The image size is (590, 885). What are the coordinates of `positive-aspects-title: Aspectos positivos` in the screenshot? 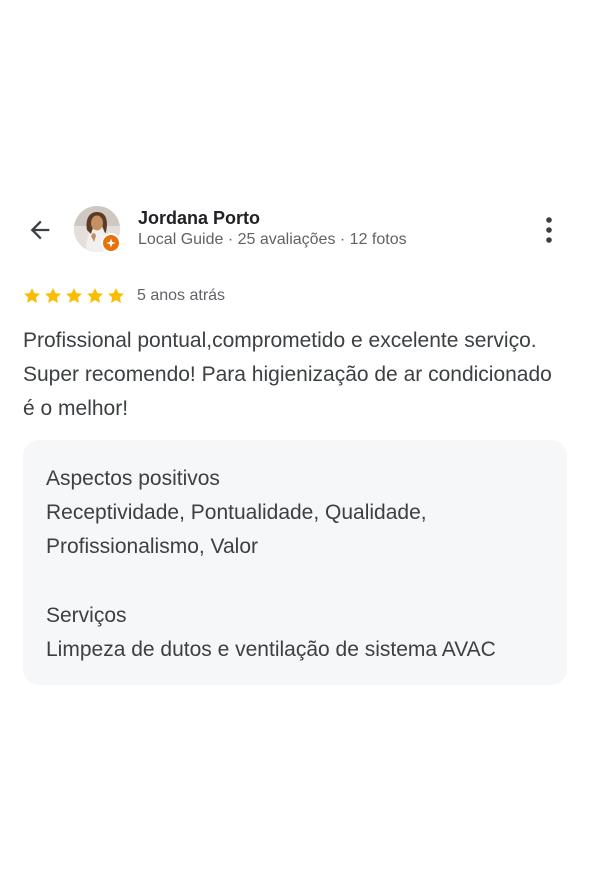 It's located at (133, 478).